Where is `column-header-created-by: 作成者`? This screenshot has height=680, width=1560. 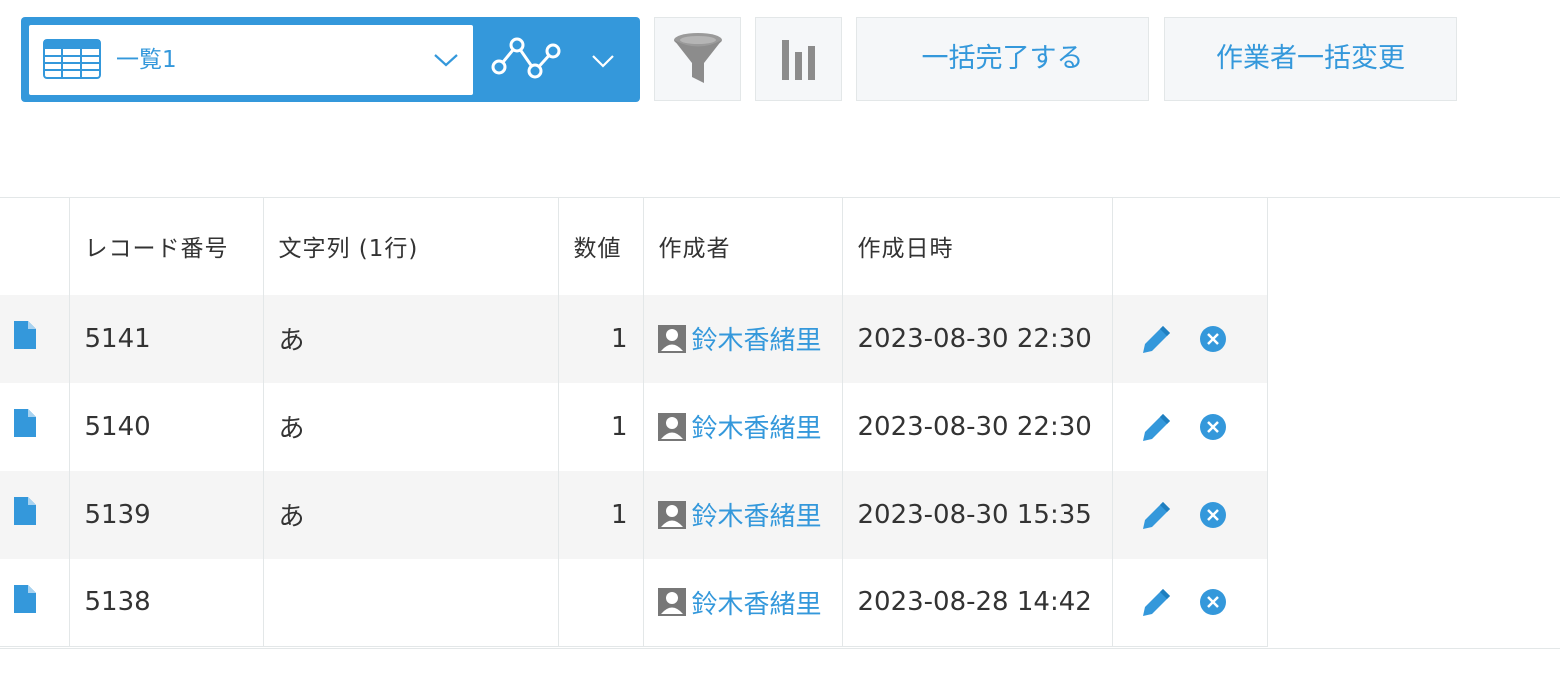
column-header-created-by: 作成者 is located at coordinates (742, 246).